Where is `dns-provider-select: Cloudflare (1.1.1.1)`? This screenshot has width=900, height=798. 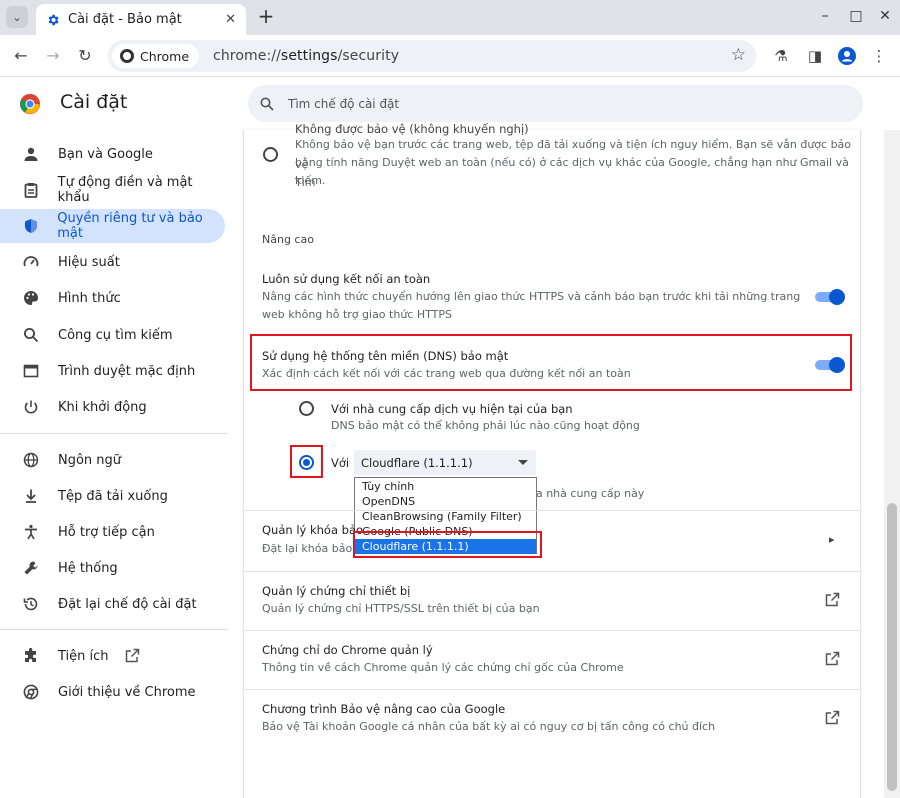
dns-provider-select: Cloudflare (1.1.1.1) is located at coordinates (445, 462).